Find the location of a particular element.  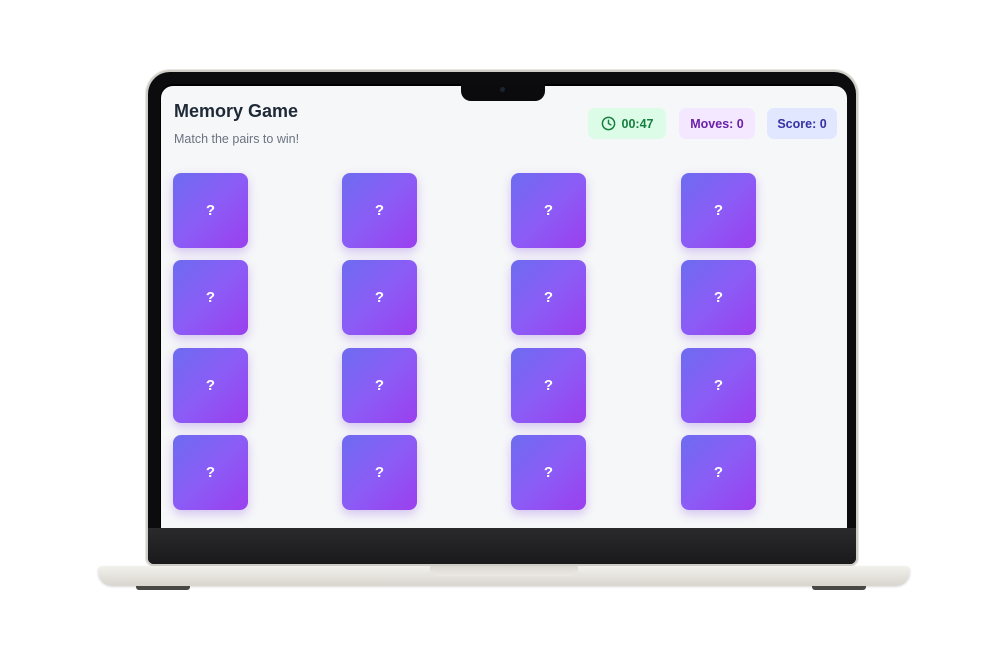

page-title: Memory Game is located at coordinates (236, 111).